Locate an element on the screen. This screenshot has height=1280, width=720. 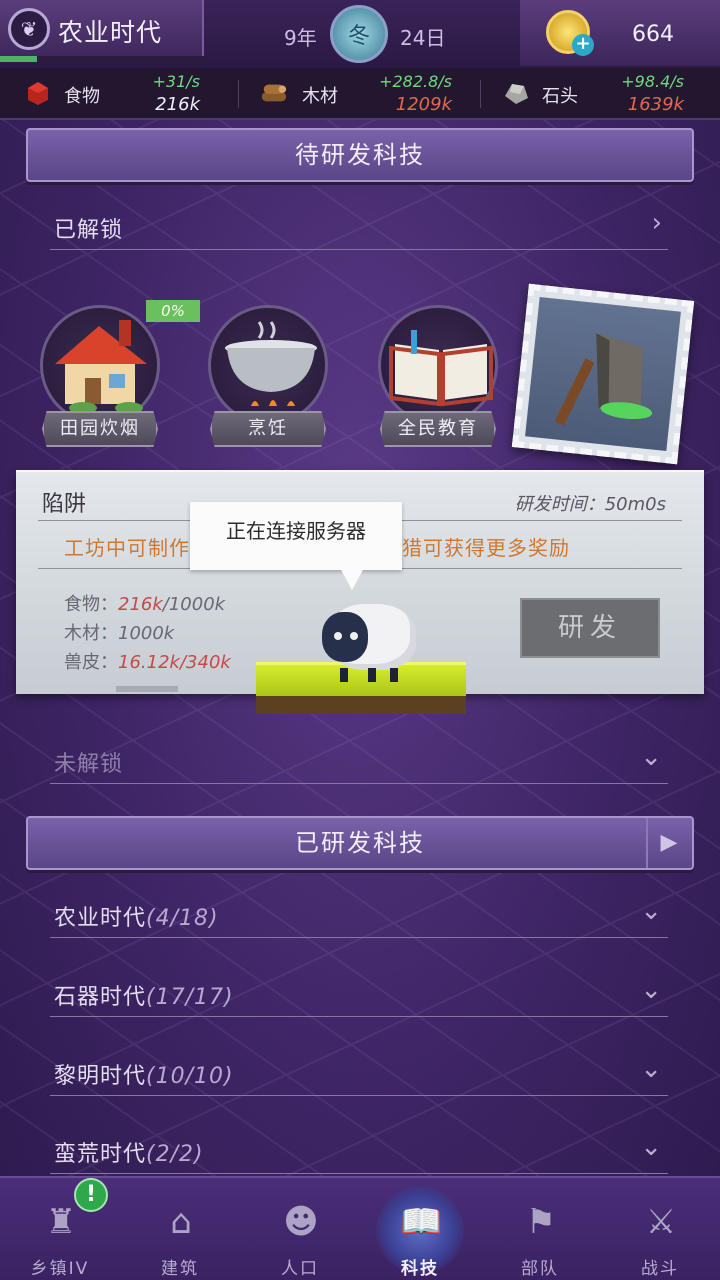
resource-rate: +98.4/s is located at coordinates (652, 81).